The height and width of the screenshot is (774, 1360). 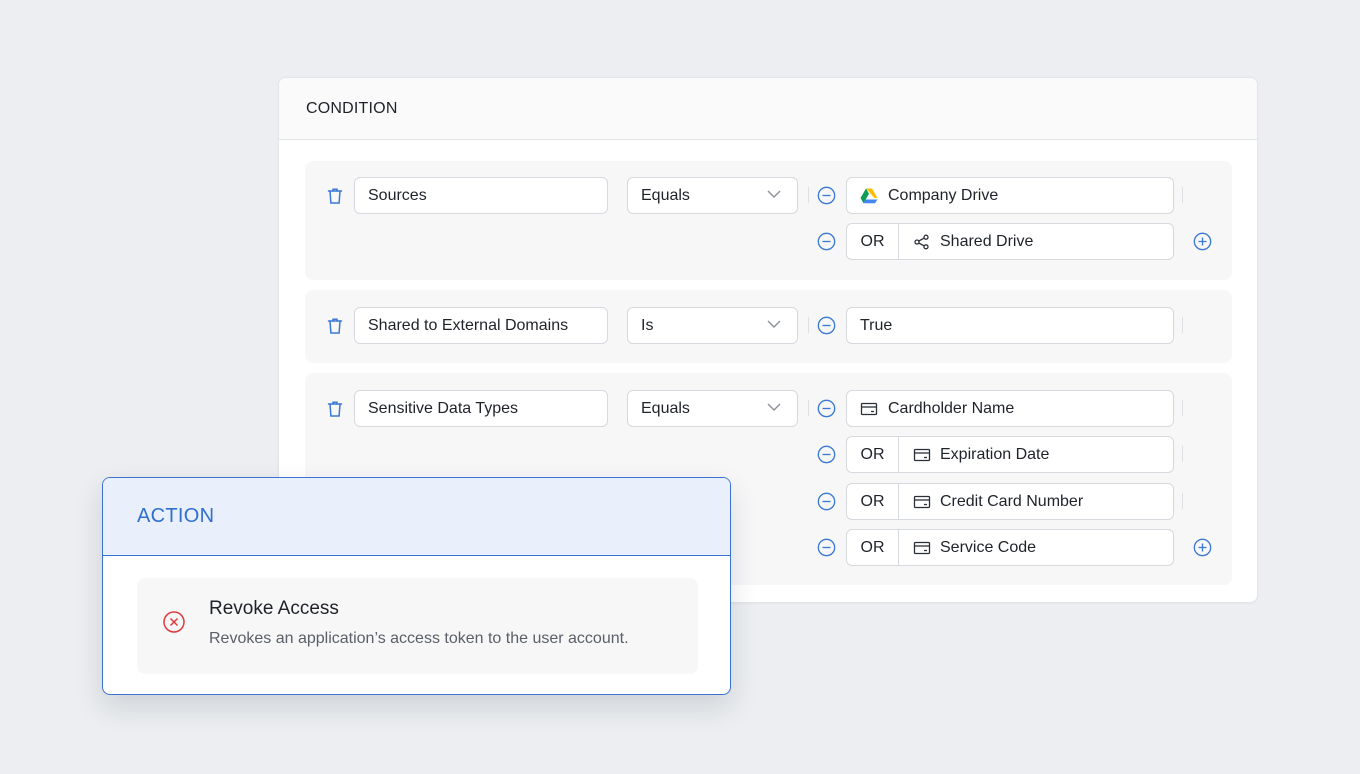 I want to click on operator-dropdown: Is, so click(x=712, y=325).